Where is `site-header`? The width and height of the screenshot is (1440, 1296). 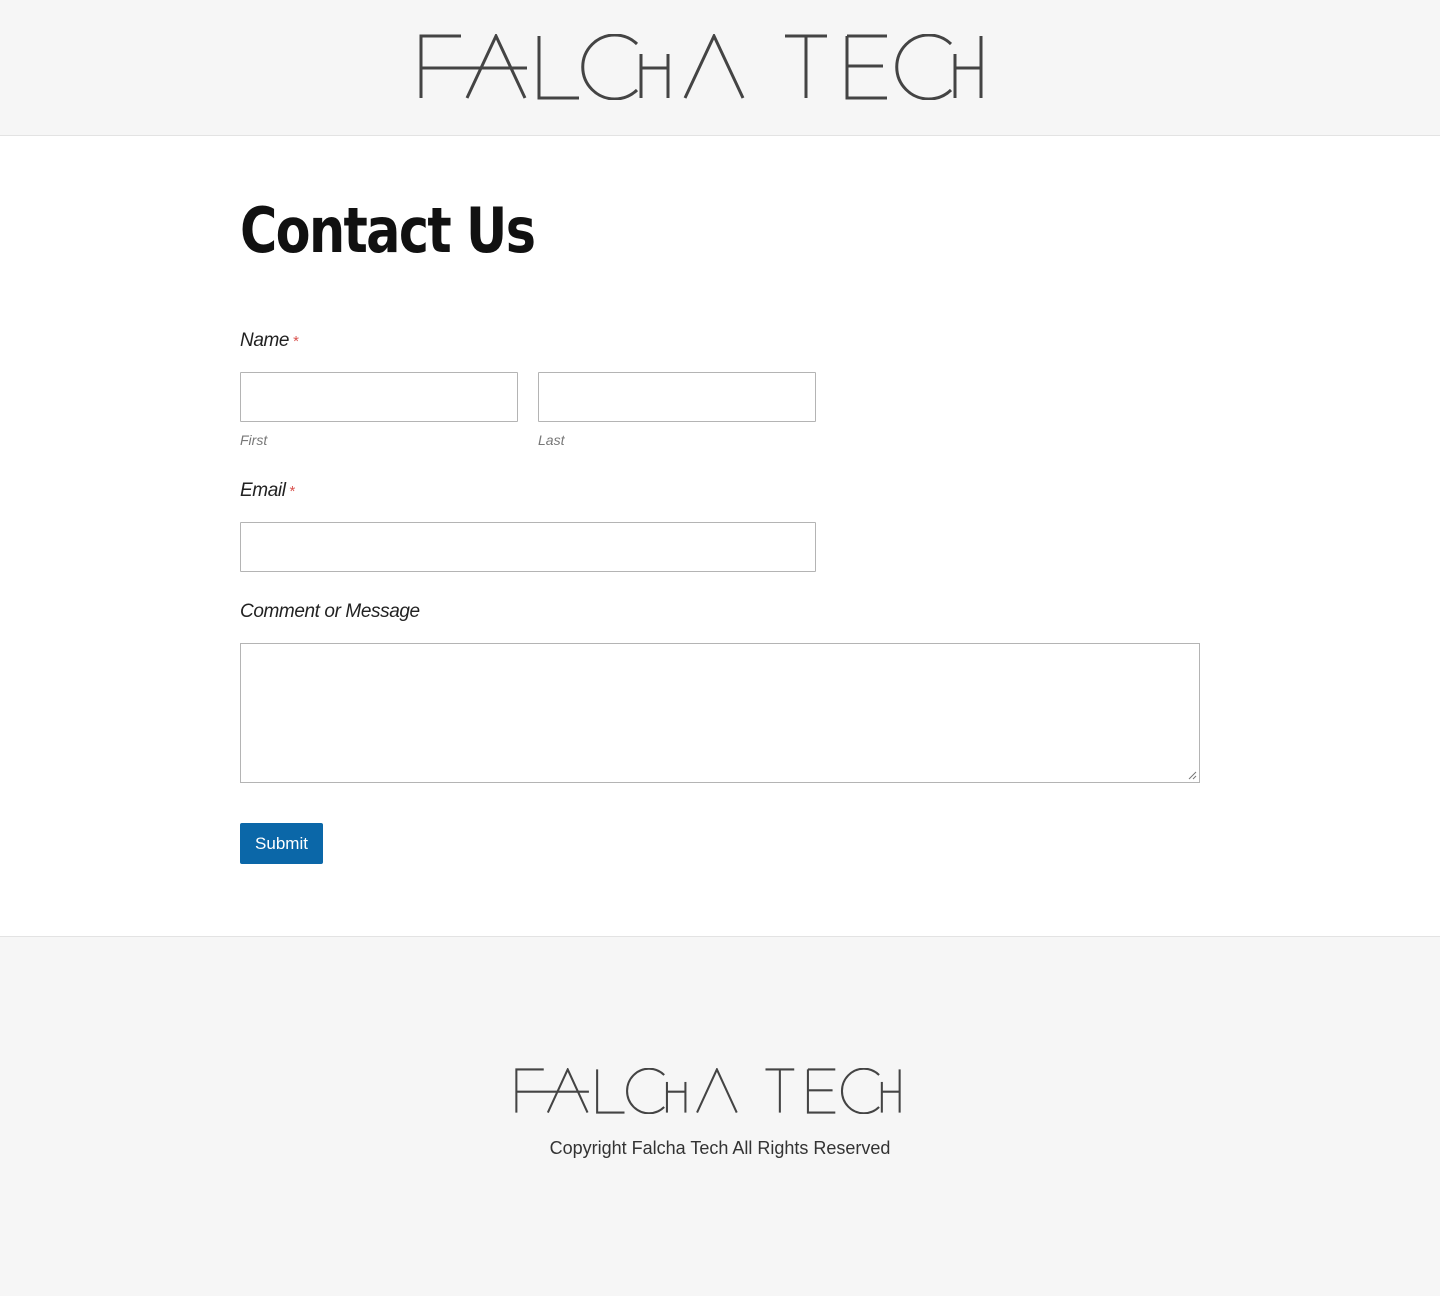
site-header is located at coordinates (720, 68).